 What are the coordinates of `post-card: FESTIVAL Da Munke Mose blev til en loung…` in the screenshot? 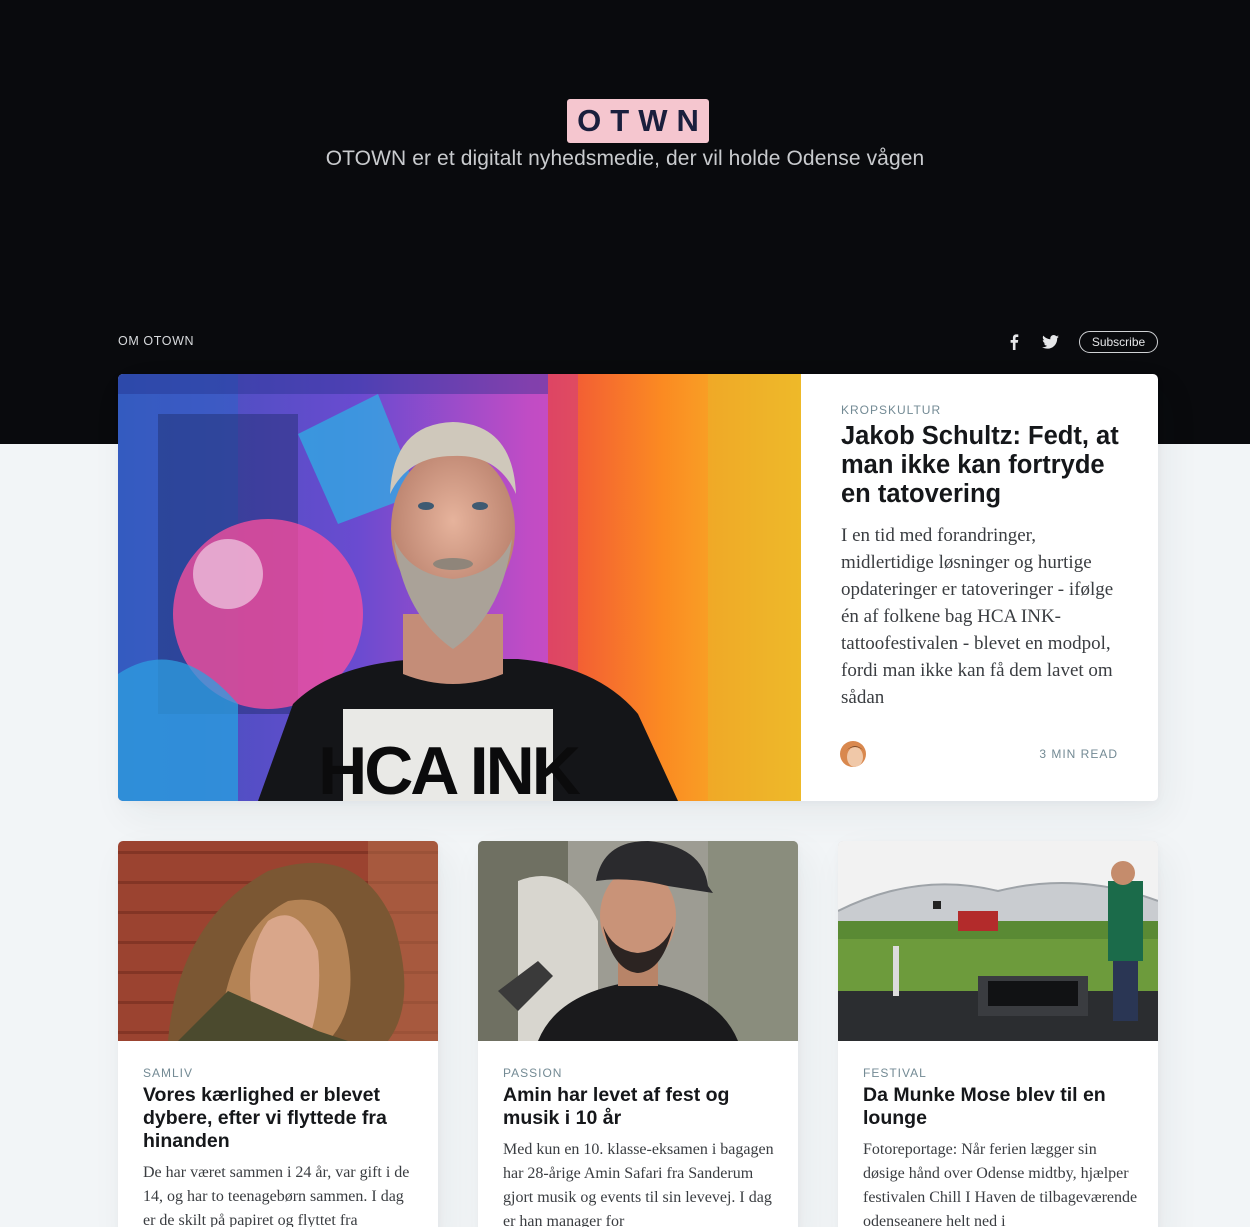 It's located at (998, 1034).